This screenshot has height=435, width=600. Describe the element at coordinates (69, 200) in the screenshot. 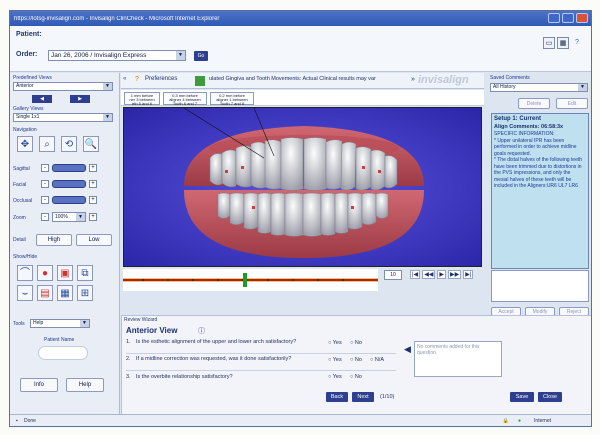

I see `occlusal-slider` at that location.